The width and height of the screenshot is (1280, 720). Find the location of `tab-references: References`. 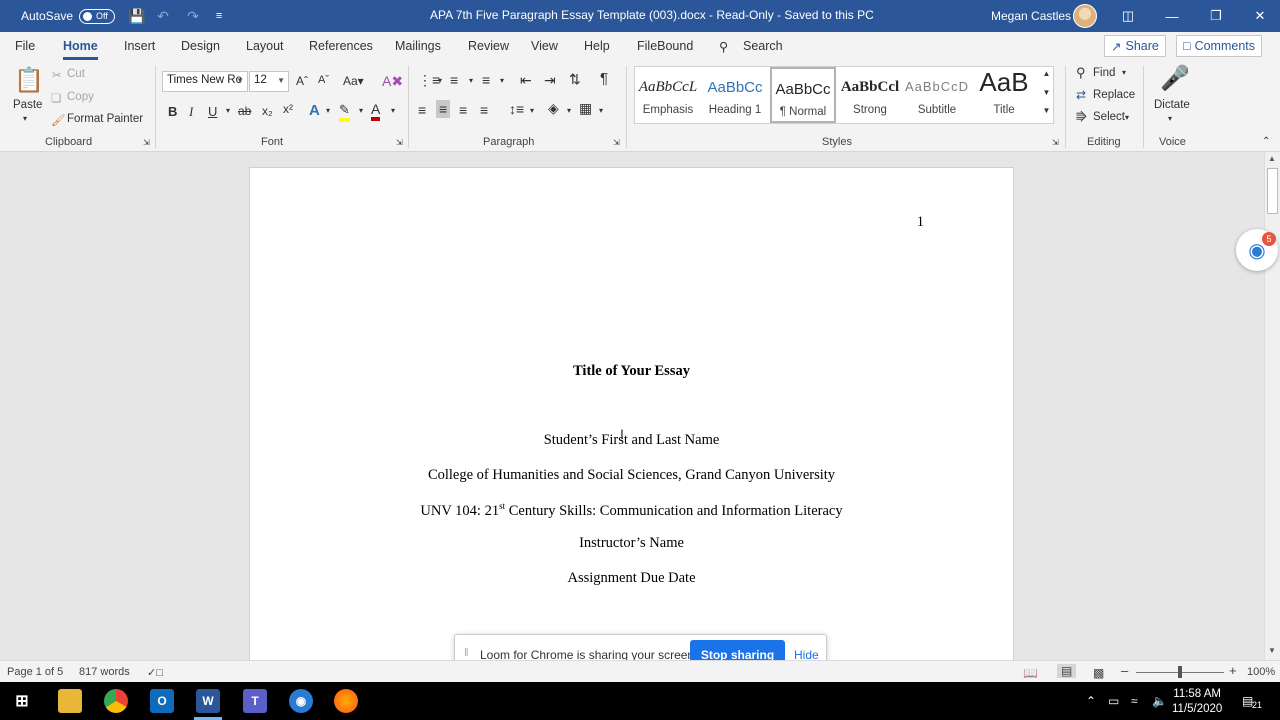

tab-references: References is located at coordinates (341, 46).